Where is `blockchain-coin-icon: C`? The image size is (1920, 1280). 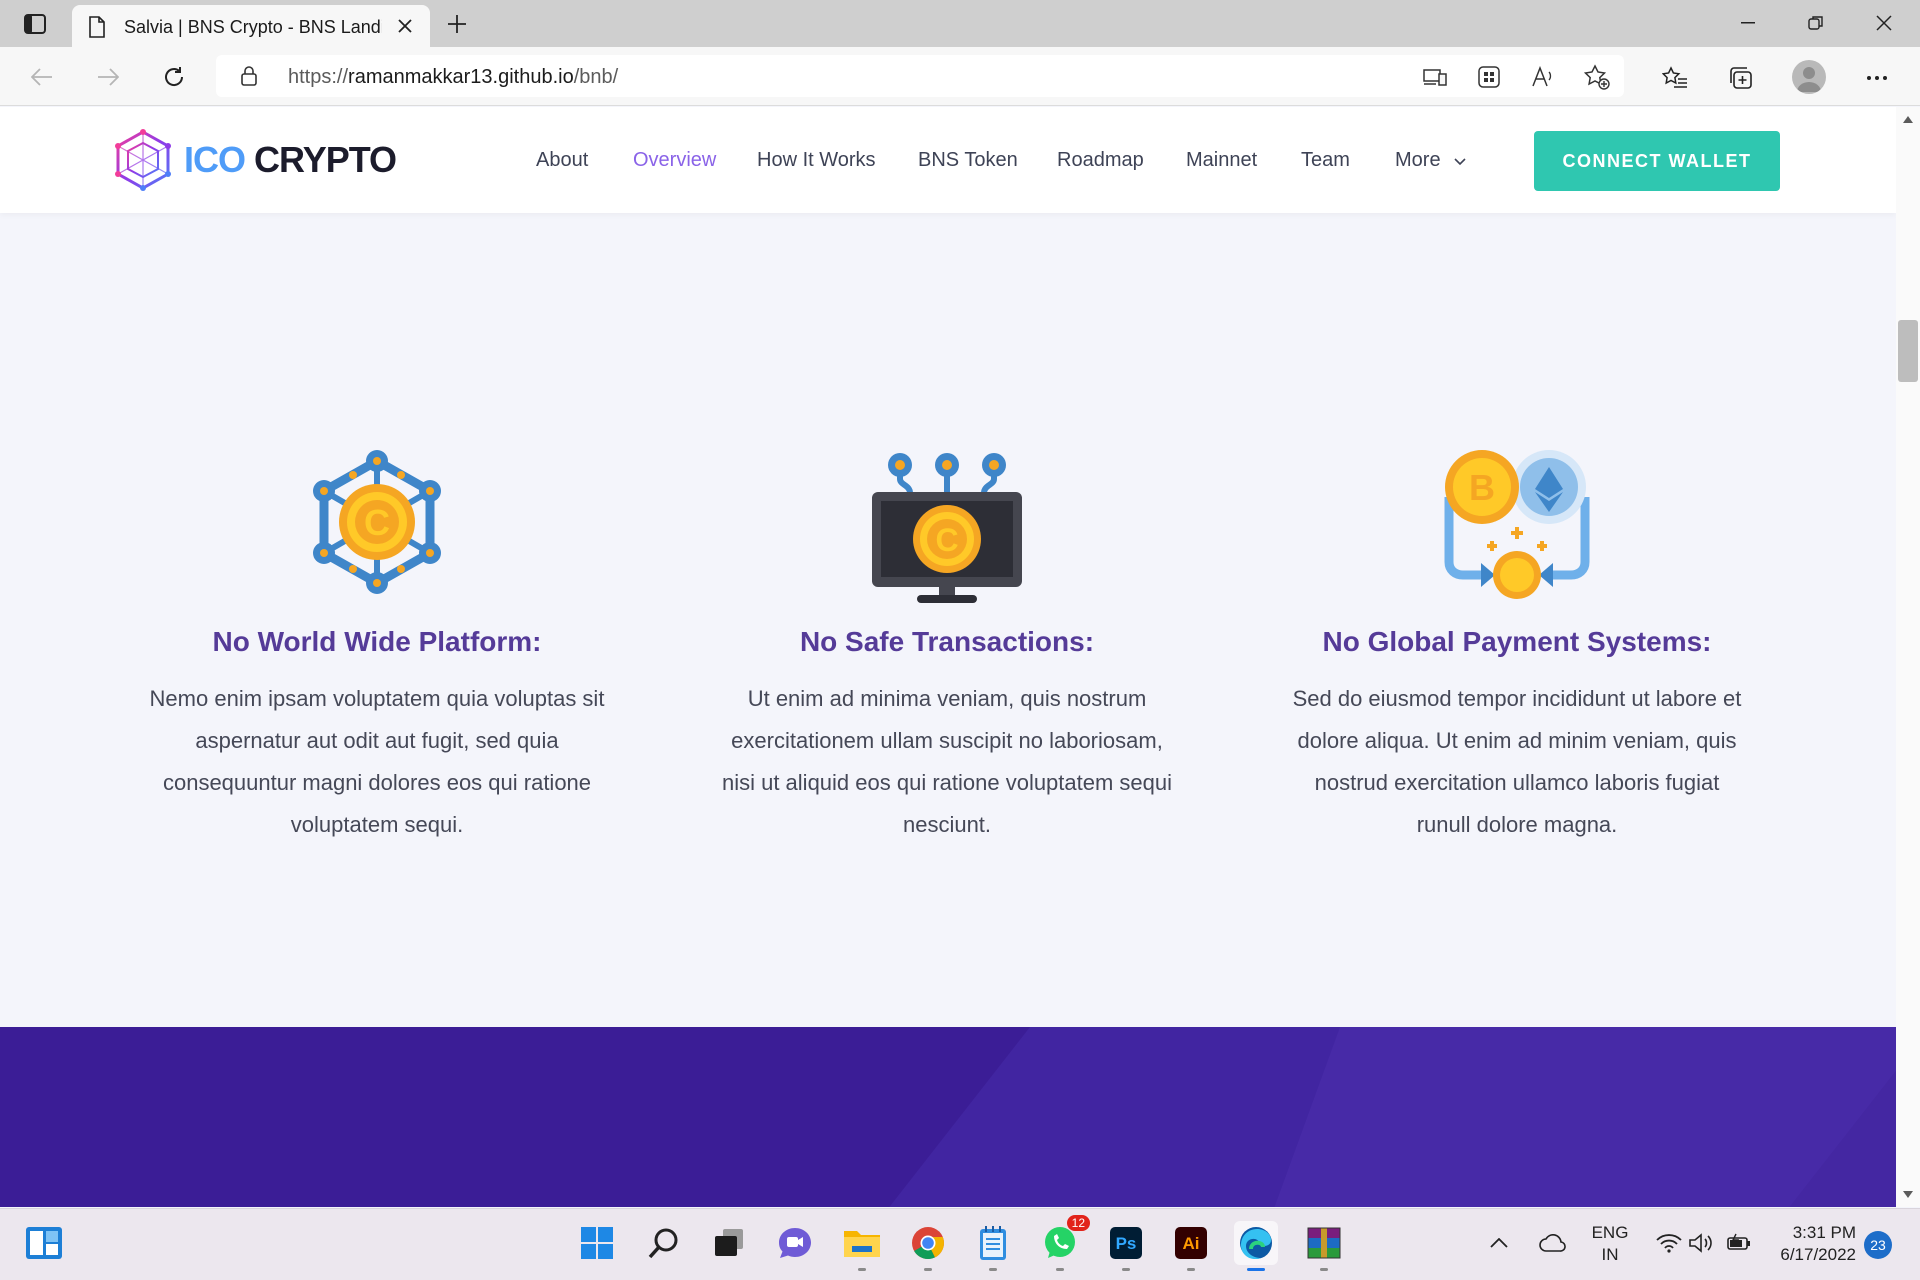
blockchain-coin-icon: C is located at coordinates (377, 522).